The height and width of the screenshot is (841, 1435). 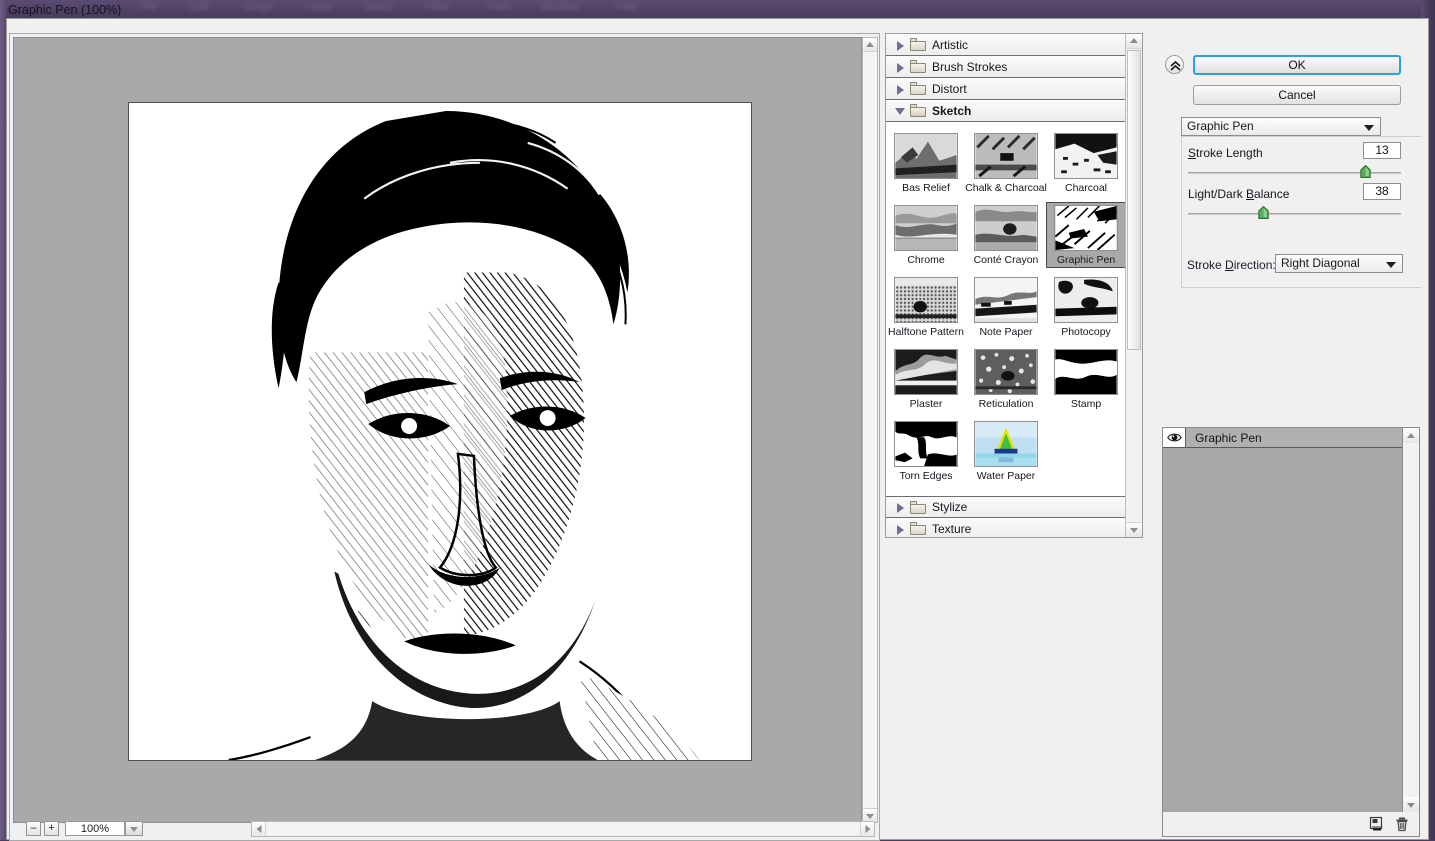 I want to click on bg-menu-item-select: Select, so click(x=378, y=7).